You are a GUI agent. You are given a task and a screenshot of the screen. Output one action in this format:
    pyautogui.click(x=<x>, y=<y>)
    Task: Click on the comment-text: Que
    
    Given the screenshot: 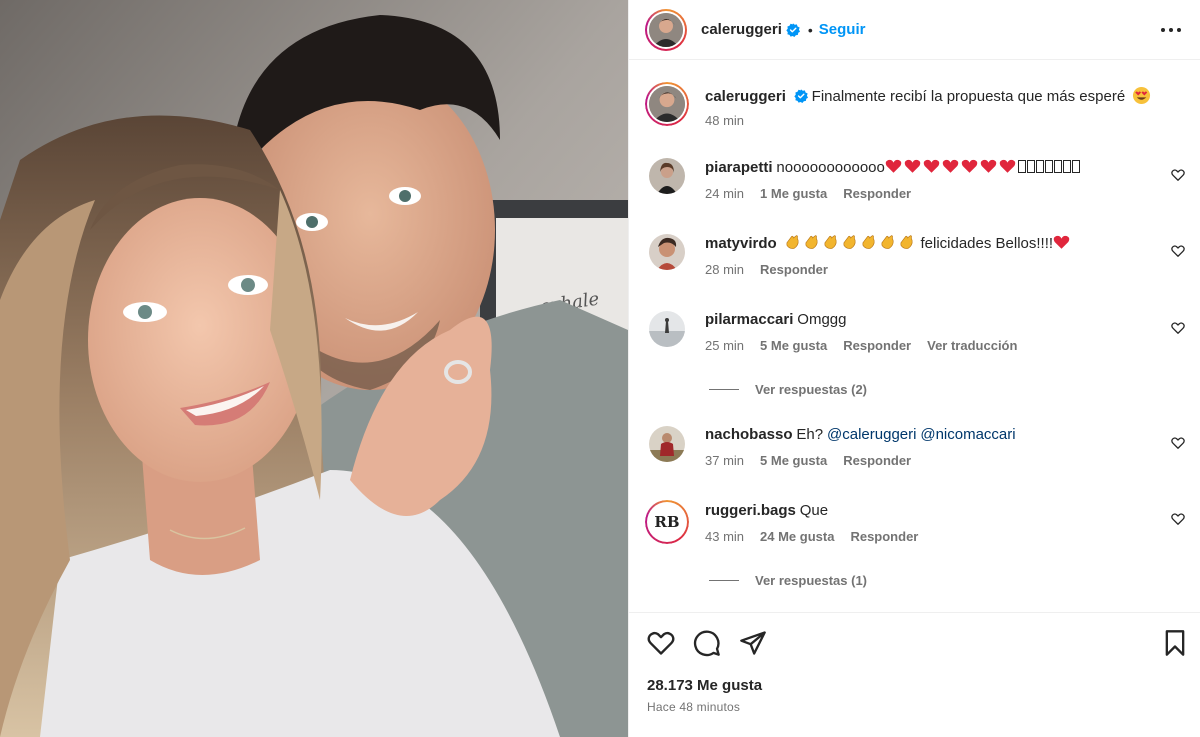 What is the action you would take?
    pyautogui.click(x=814, y=510)
    